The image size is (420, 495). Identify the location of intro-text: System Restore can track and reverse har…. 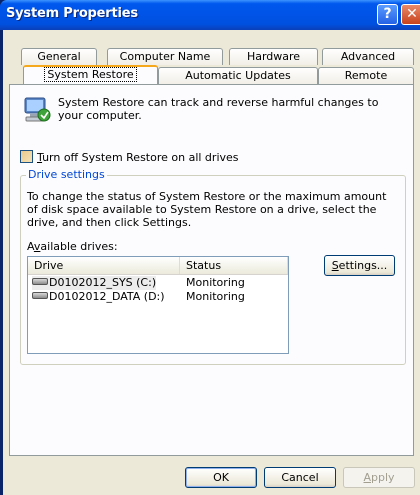
(218, 109).